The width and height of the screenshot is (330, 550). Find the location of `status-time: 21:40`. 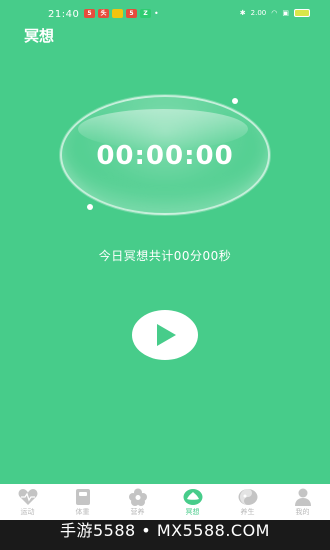

status-time: 21:40 is located at coordinates (64, 14).